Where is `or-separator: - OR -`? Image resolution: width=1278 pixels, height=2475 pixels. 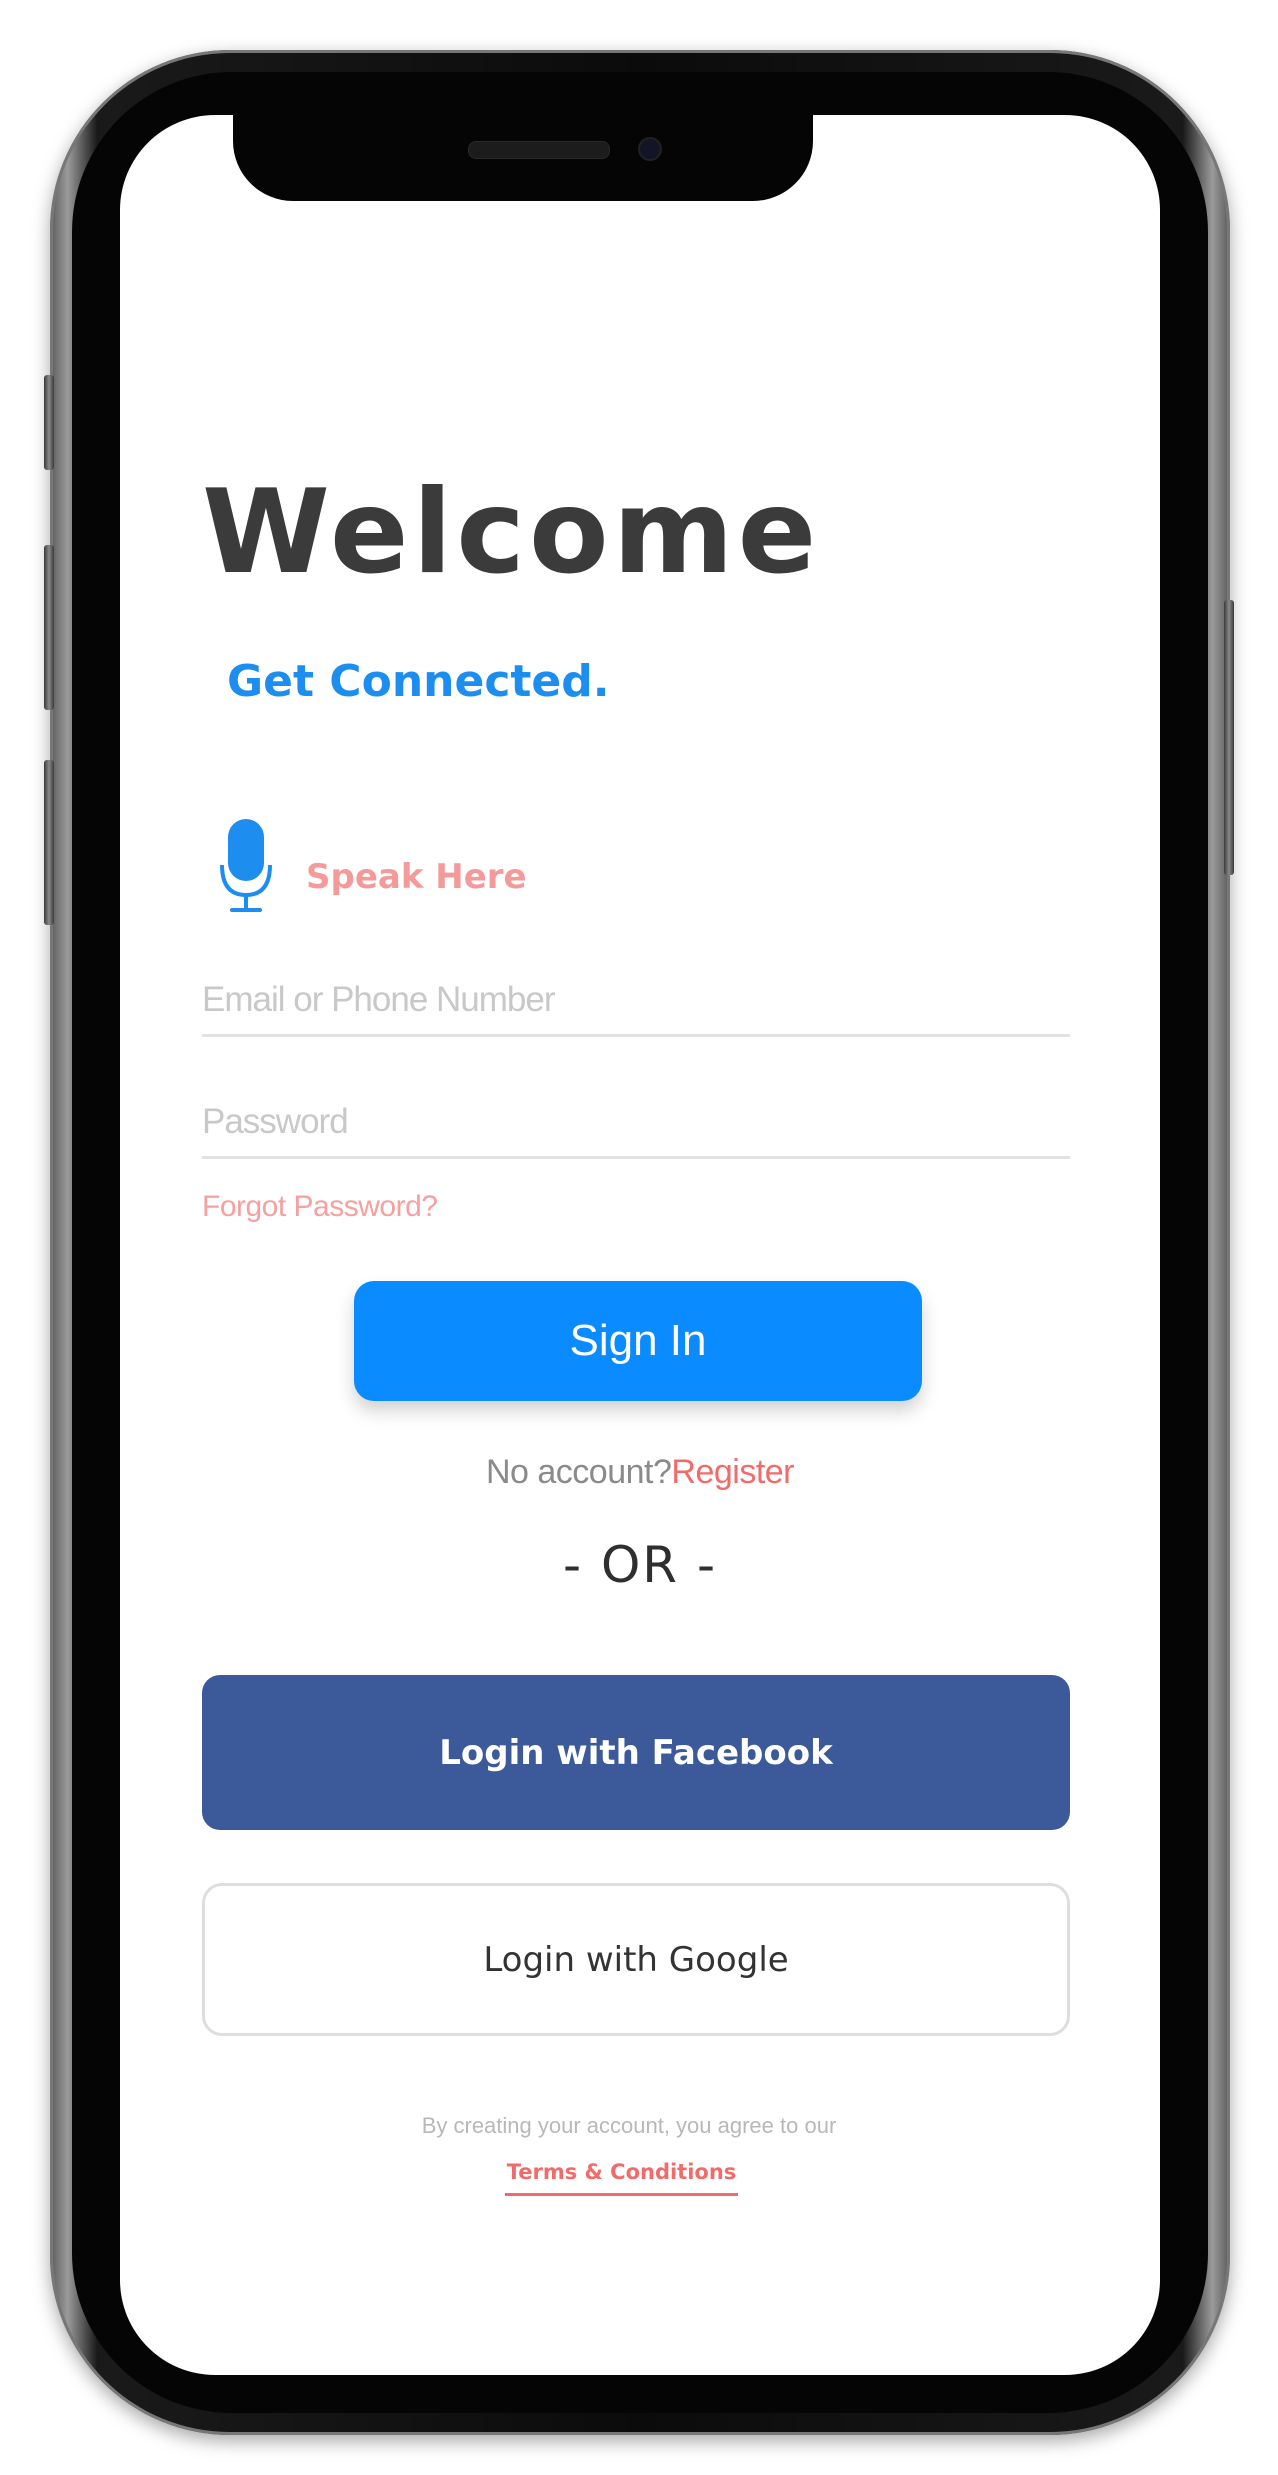
or-separator: - OR - is located at coordinates (640, 1565).